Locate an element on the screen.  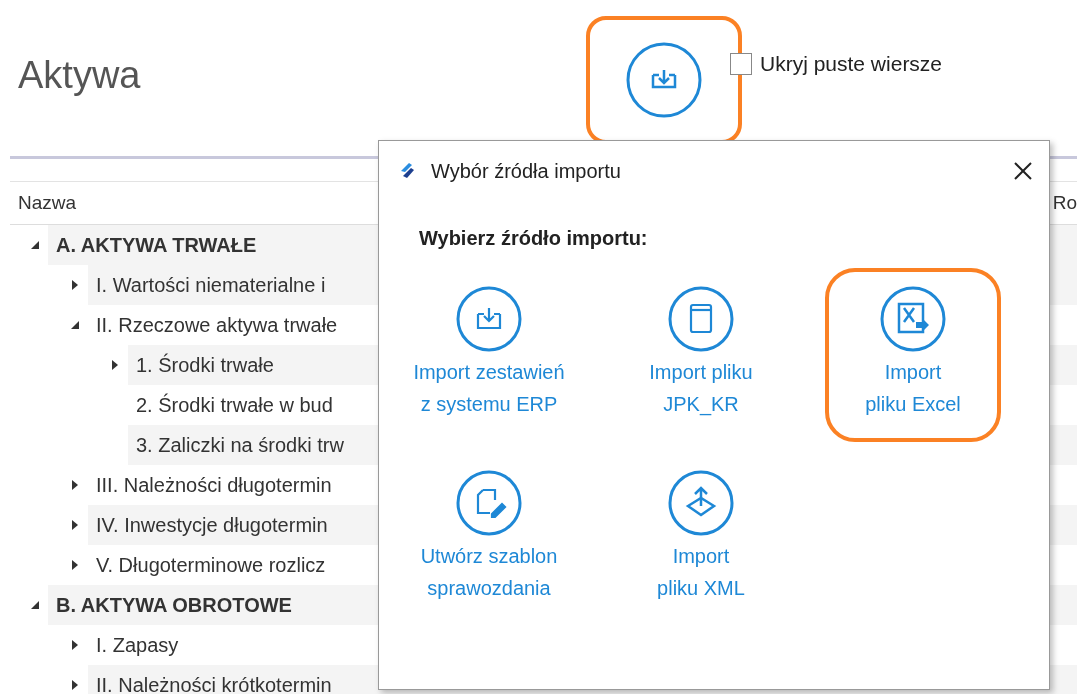
page-title: Aktywa is located at coordinates (80, 75).